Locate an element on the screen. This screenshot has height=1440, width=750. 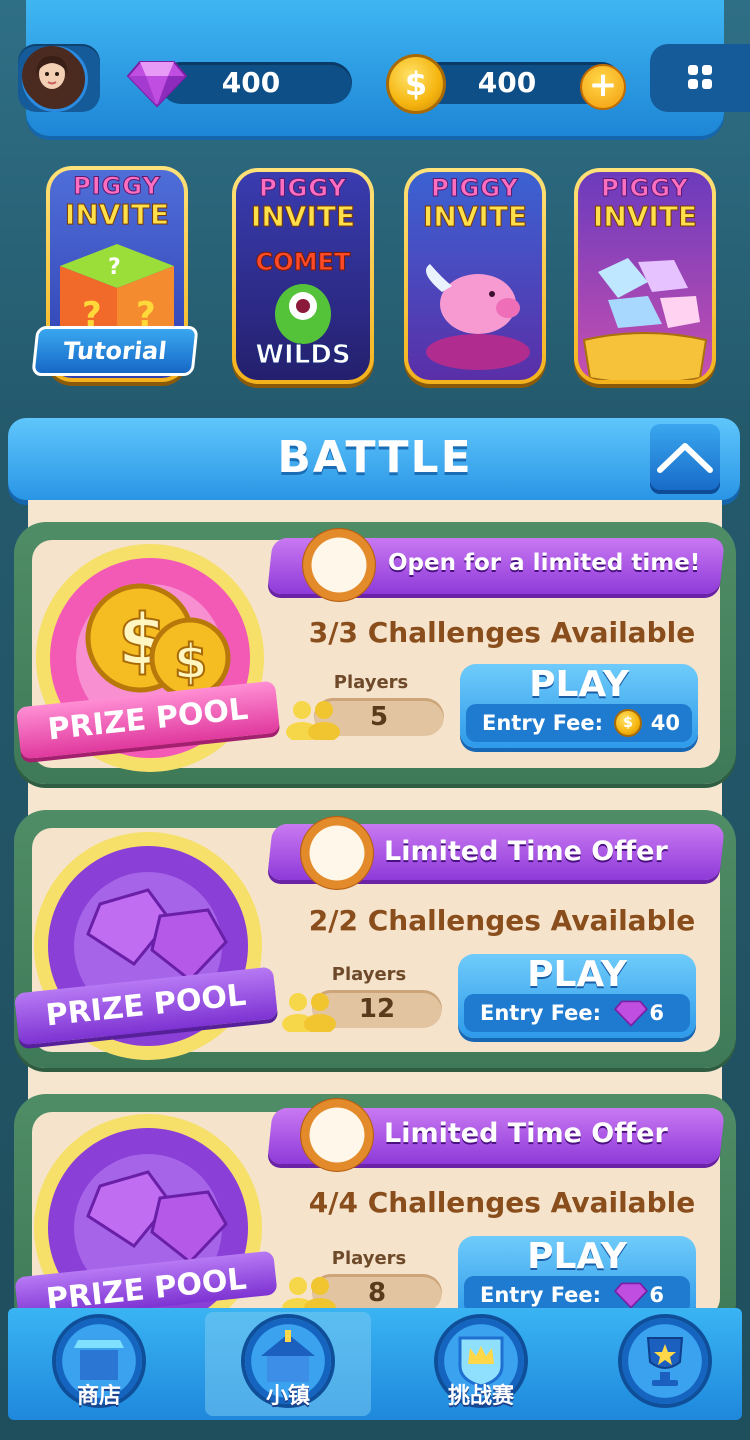
challenges-available: 4/4 Challenges Available is located at coordinates (502, 1202).